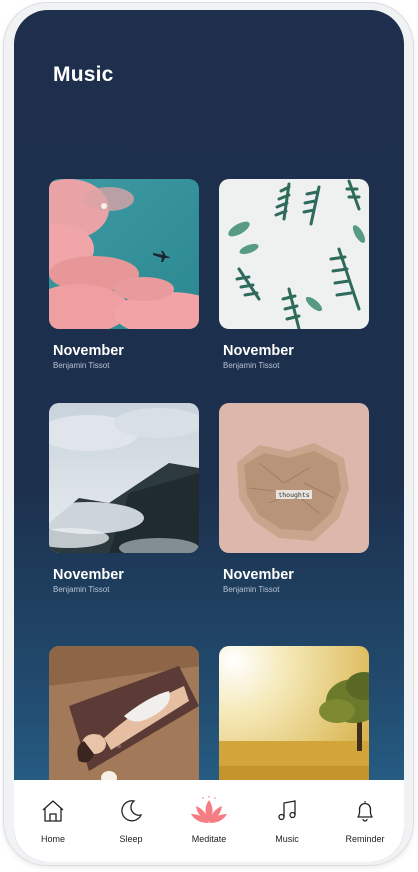  I want to click on tab-reminder: Reminder, so click(365, 820).